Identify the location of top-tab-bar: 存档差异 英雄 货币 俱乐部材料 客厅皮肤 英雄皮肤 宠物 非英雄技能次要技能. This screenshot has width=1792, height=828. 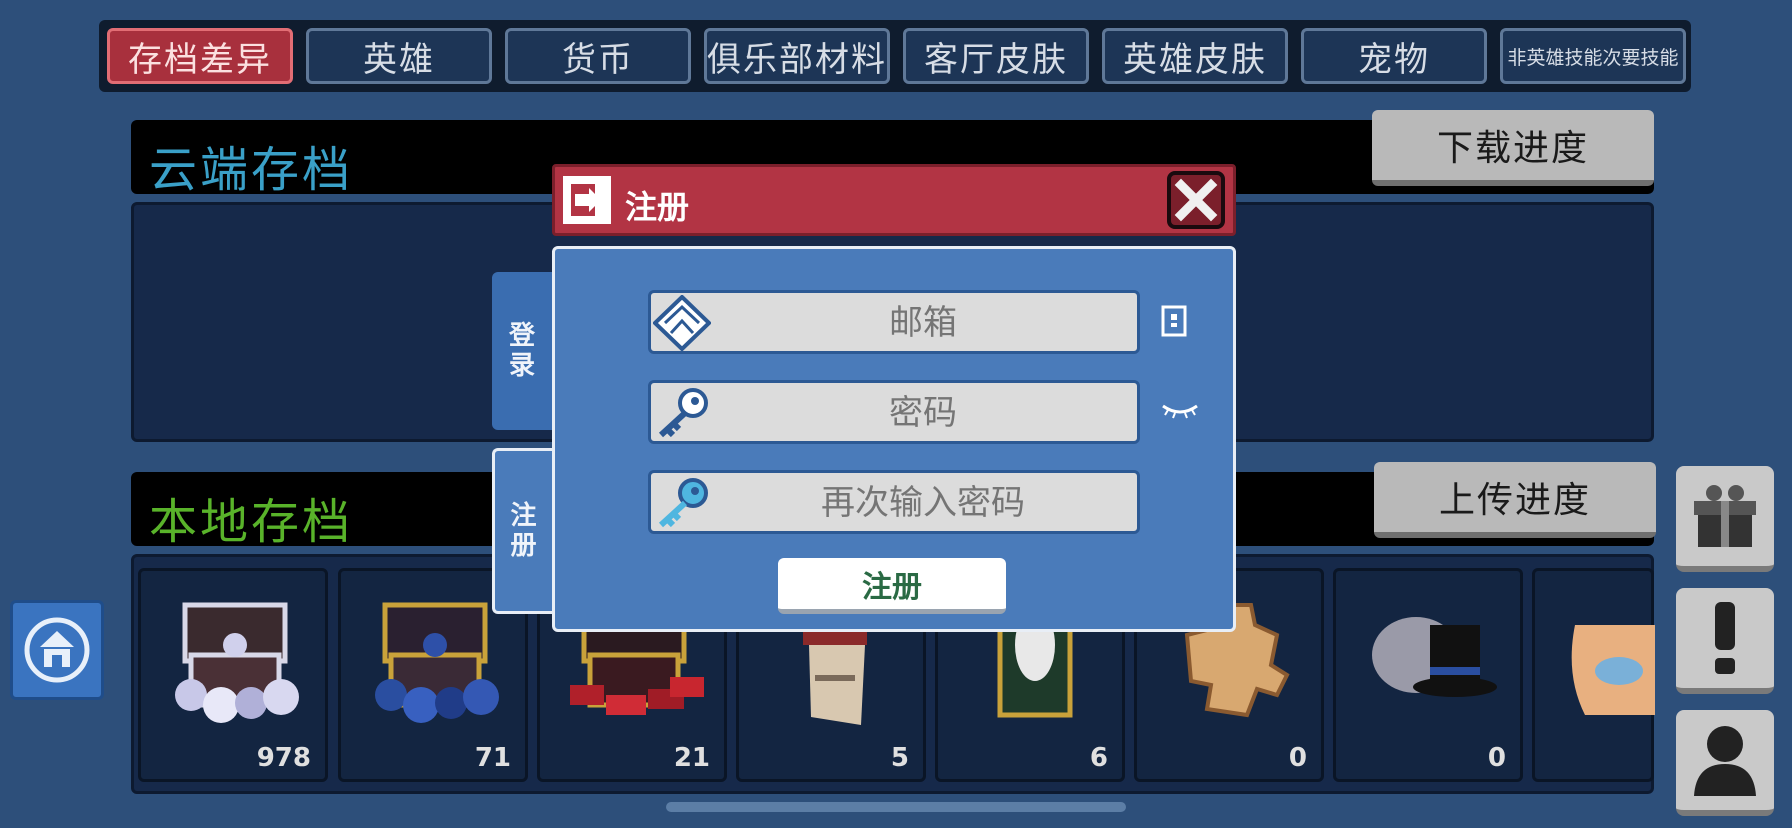
(895, 56).